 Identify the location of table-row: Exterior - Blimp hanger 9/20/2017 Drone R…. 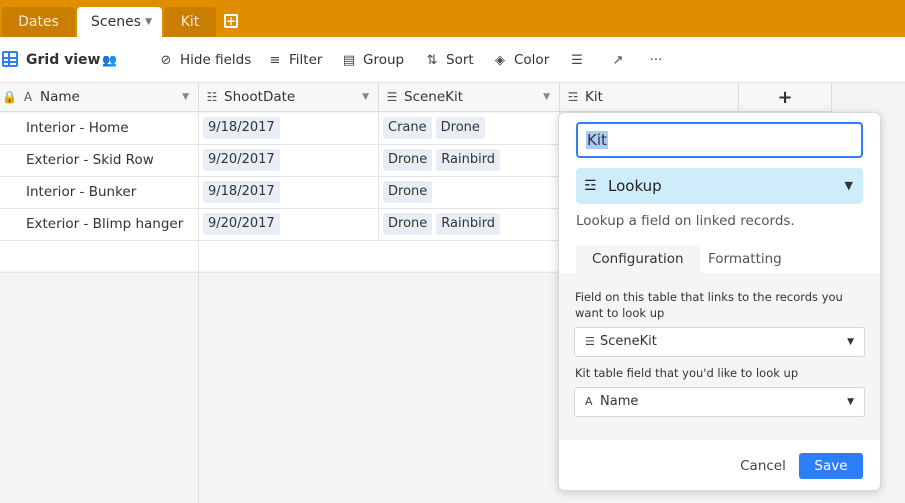
(280, 225).